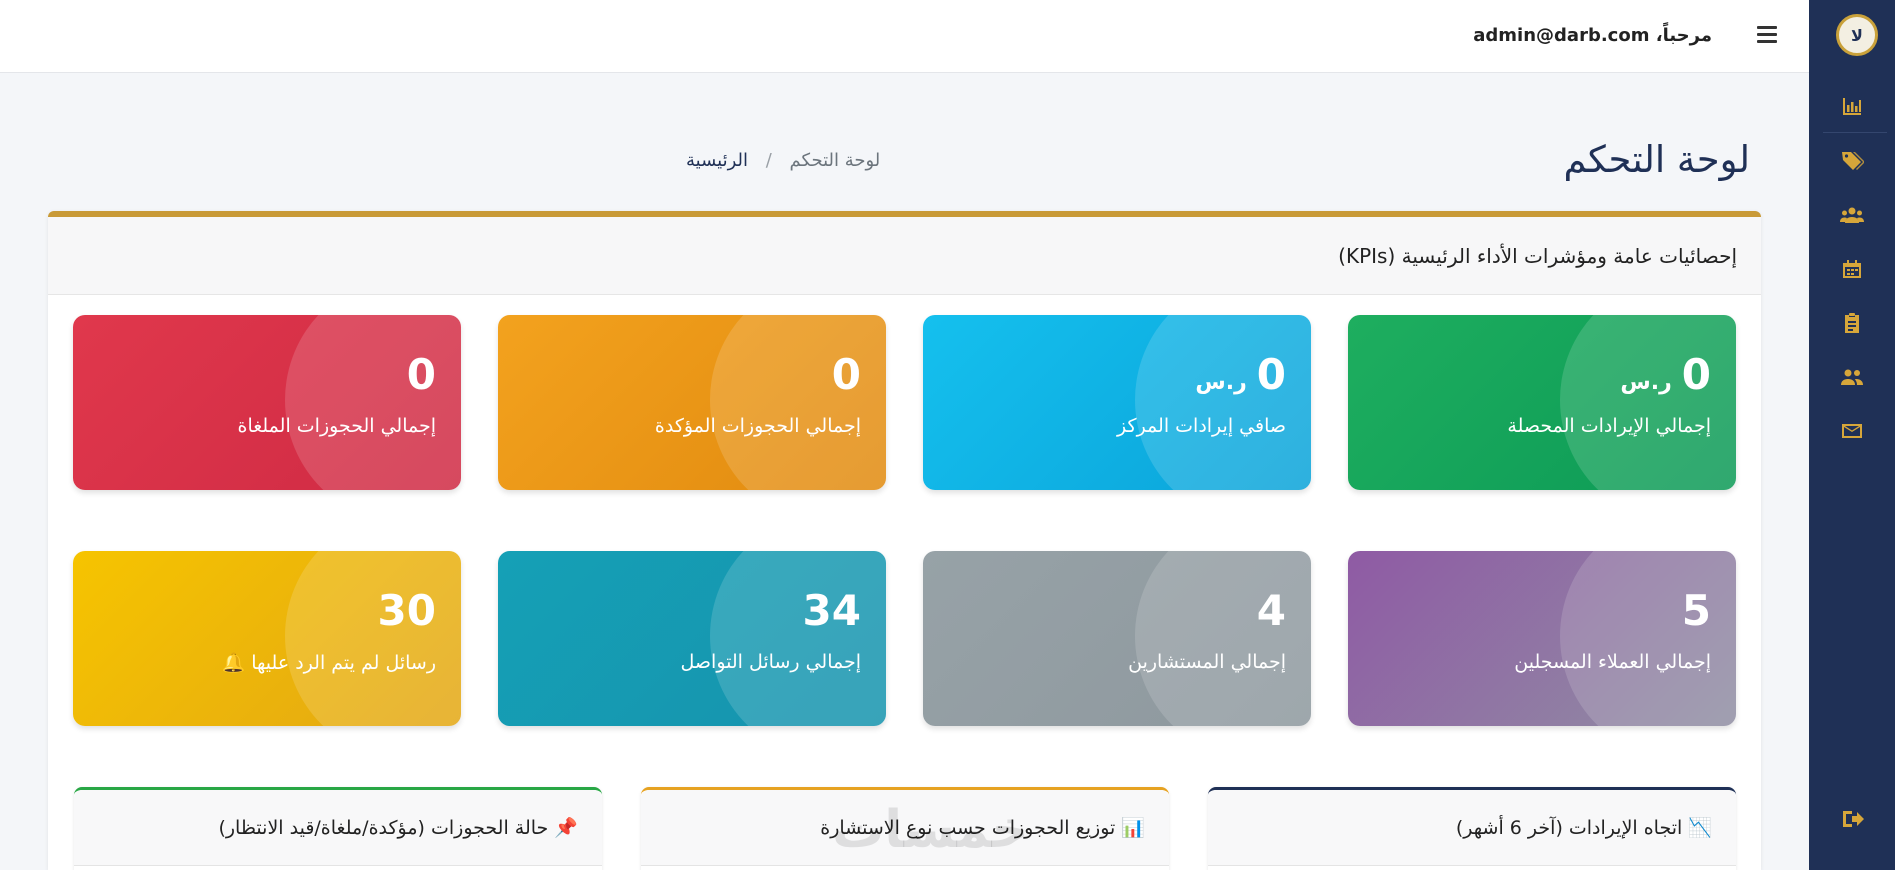 This screenshot has height=870, width=1895. I want to click on sidebar-item-customers, so click(1852, 215).